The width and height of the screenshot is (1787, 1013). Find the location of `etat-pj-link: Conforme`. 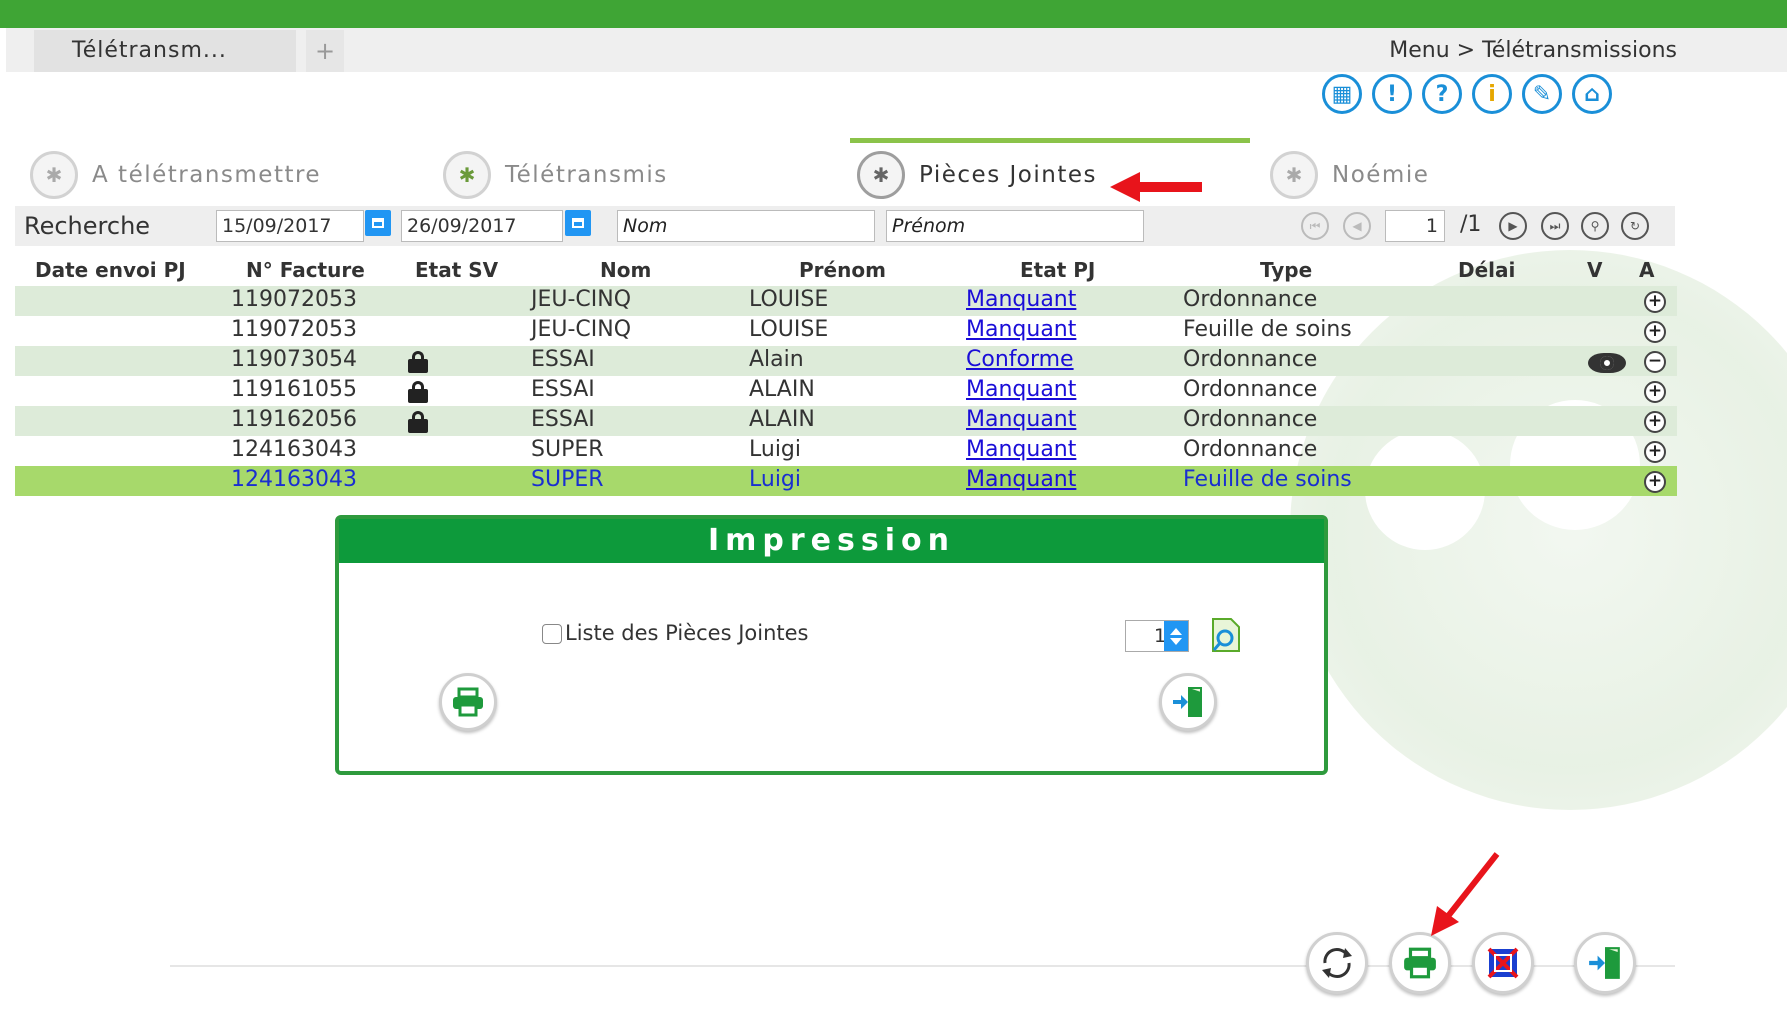

etat-pj-link: Conforme is located at coordinates (1020, 359).